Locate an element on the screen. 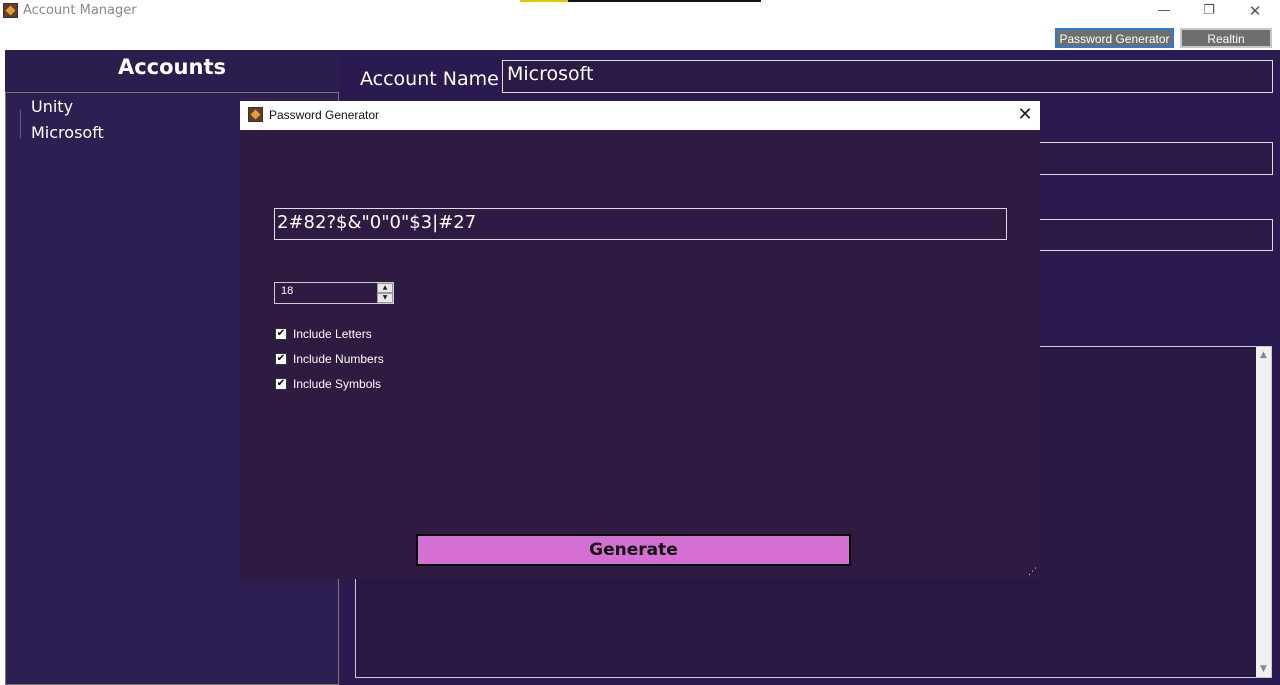 The width and height of the screenshot is (1280, 685). include-numbers-checkbox: ✔ is located at coordinates (281, 359).